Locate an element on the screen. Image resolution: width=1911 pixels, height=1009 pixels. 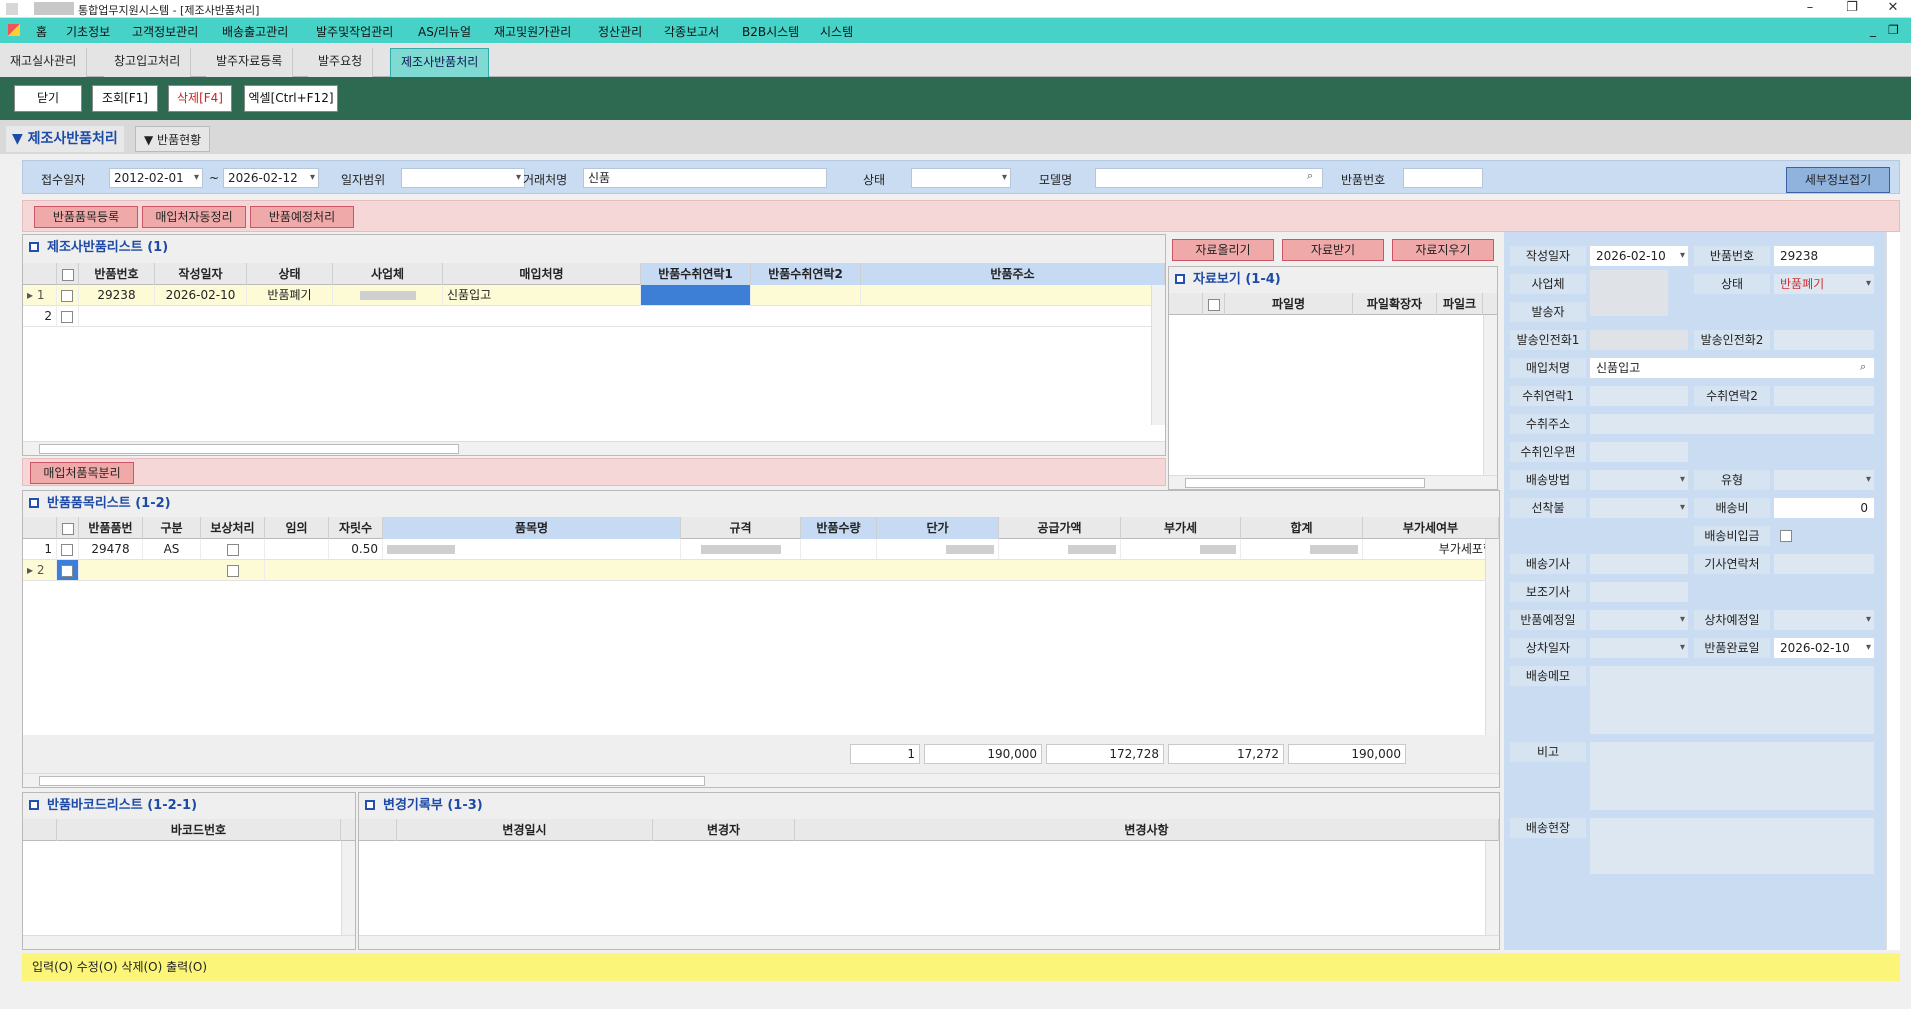
tab-order-register: 발주자료등록 is located at coordinates (250, 62).